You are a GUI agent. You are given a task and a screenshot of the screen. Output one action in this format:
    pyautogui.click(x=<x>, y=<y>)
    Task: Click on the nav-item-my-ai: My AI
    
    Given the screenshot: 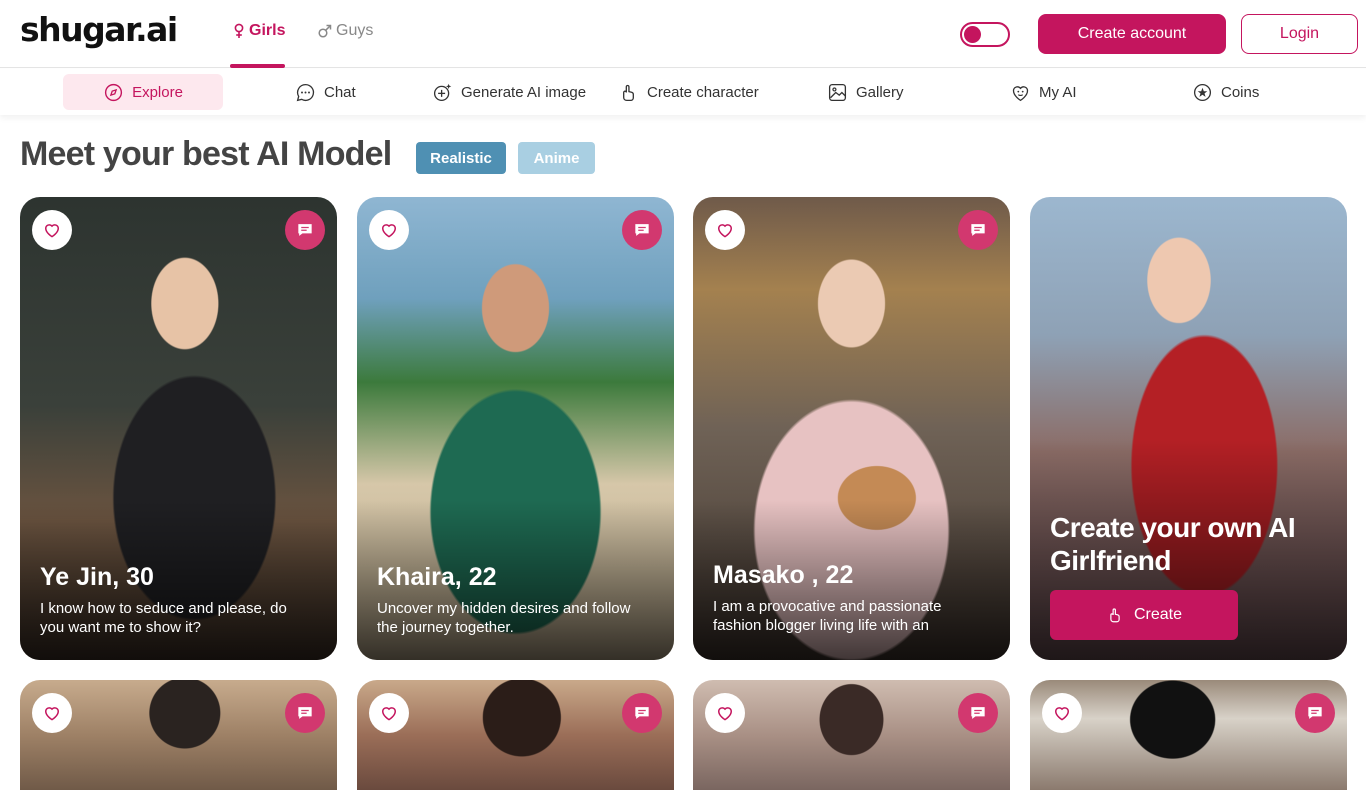 What is the action you would take?
    pyautogui.click(x=1043, y=92)
    